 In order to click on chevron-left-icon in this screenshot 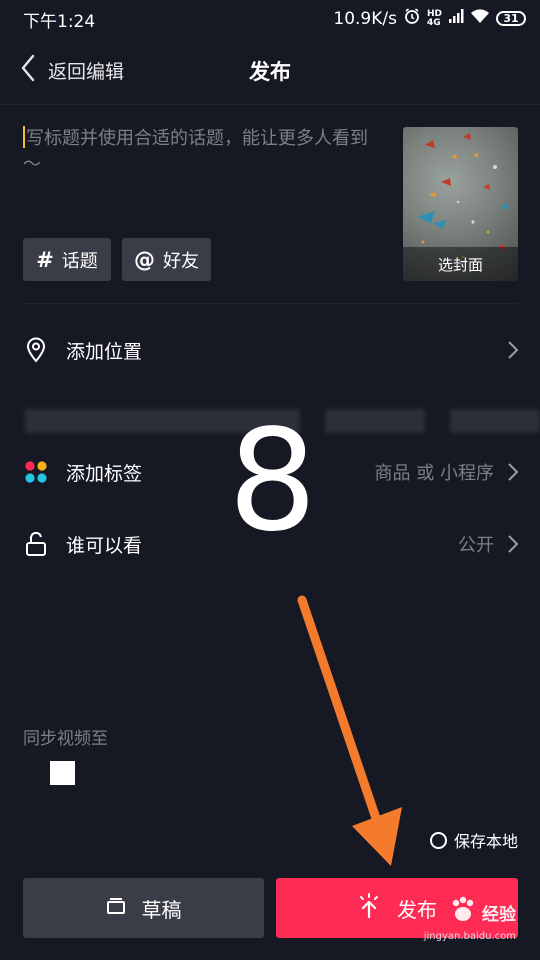, I will do `click(28, 70)`.